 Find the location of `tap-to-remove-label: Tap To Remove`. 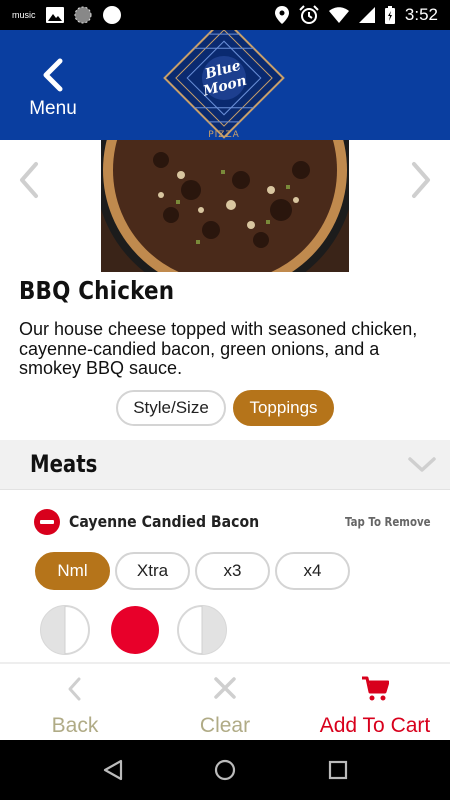

tap-to-remove-label: Tap To Remove is located at coordinates (388, 522).